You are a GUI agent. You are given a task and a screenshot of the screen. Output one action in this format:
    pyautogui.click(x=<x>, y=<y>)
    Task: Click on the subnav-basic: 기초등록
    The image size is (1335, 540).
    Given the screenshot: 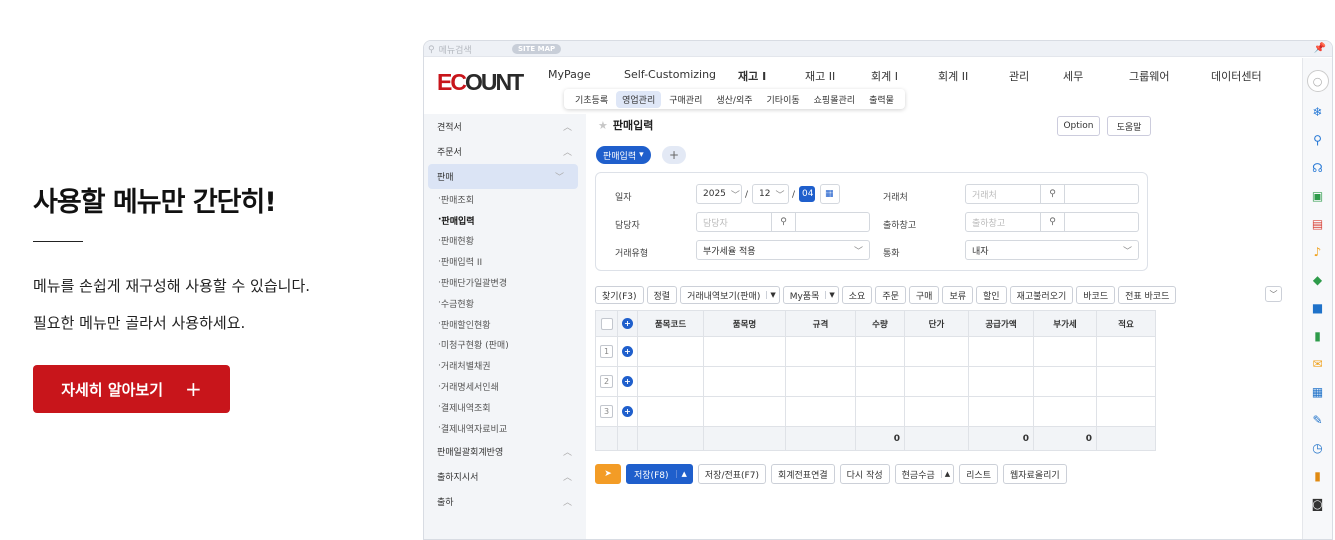 What is the action you would take?
    pyautogui.click(x=591, y=99)
    